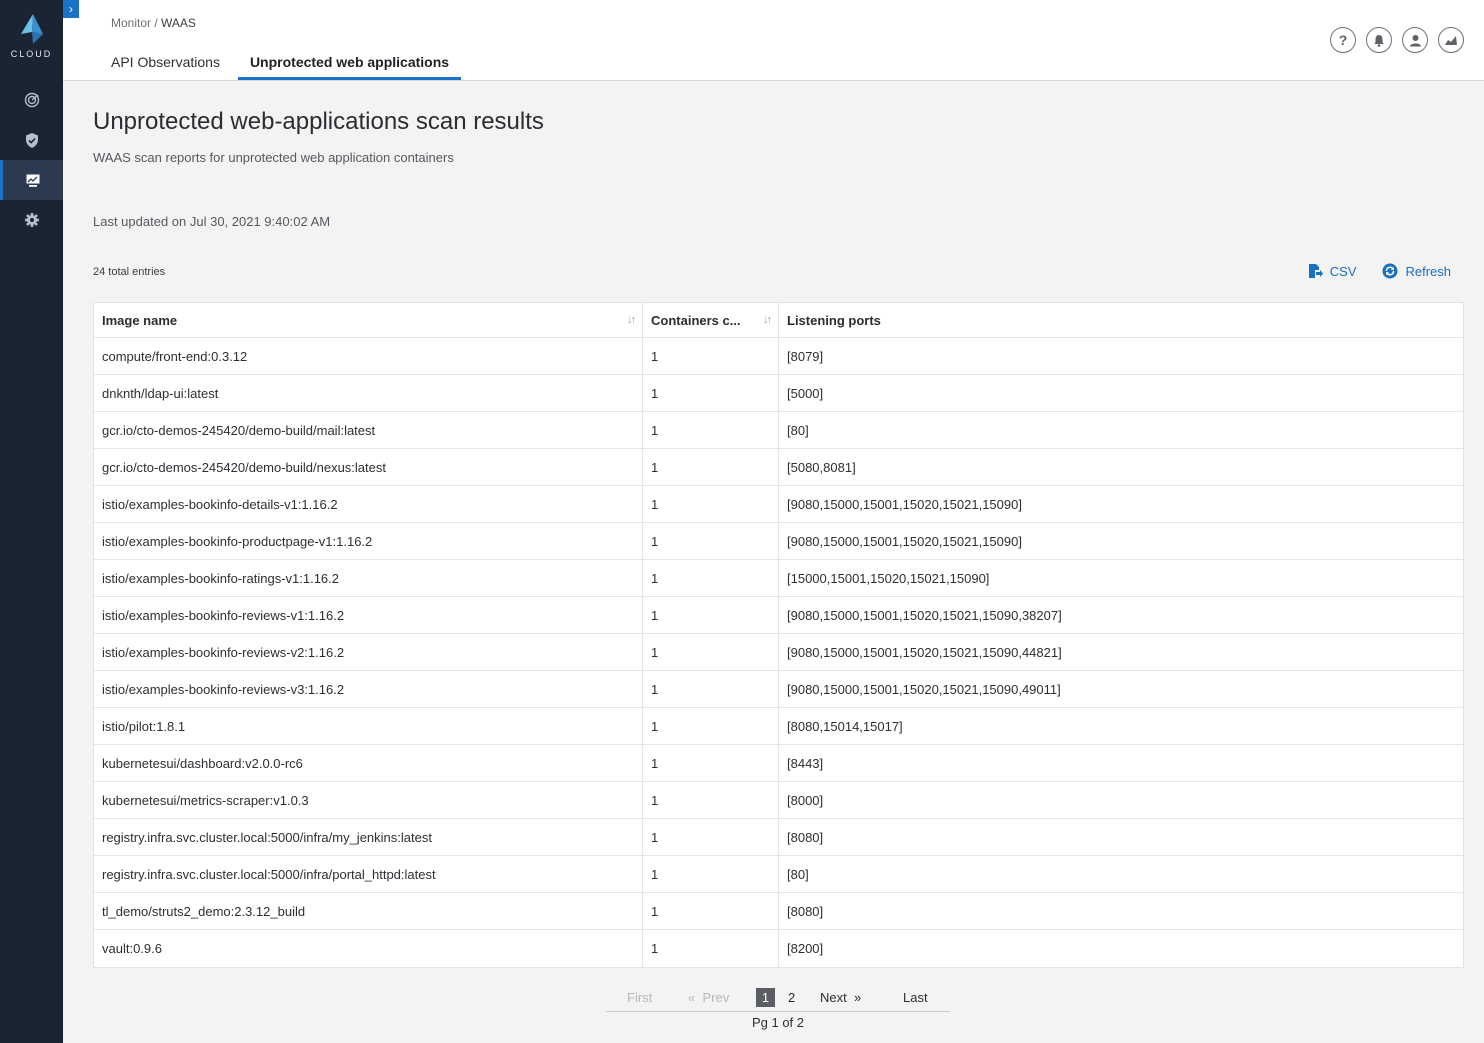 Image resolution: width=1484 pixels, height=1043 pixels. Describe the element at coordinates (1415, 40) in the screenshot. I see `user-icon` at that location.